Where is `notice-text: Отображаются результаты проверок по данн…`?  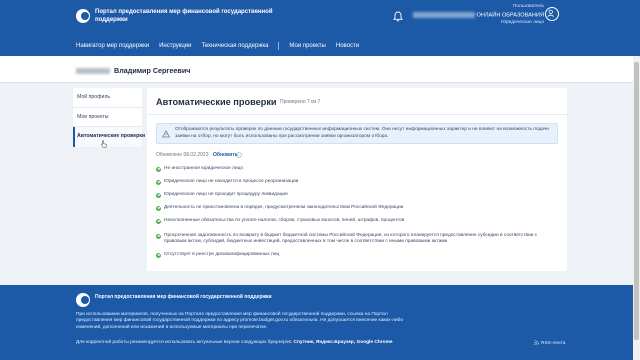
notice-text: Отображаются результаты проверок по данн… is located at coordinates (362, 133).